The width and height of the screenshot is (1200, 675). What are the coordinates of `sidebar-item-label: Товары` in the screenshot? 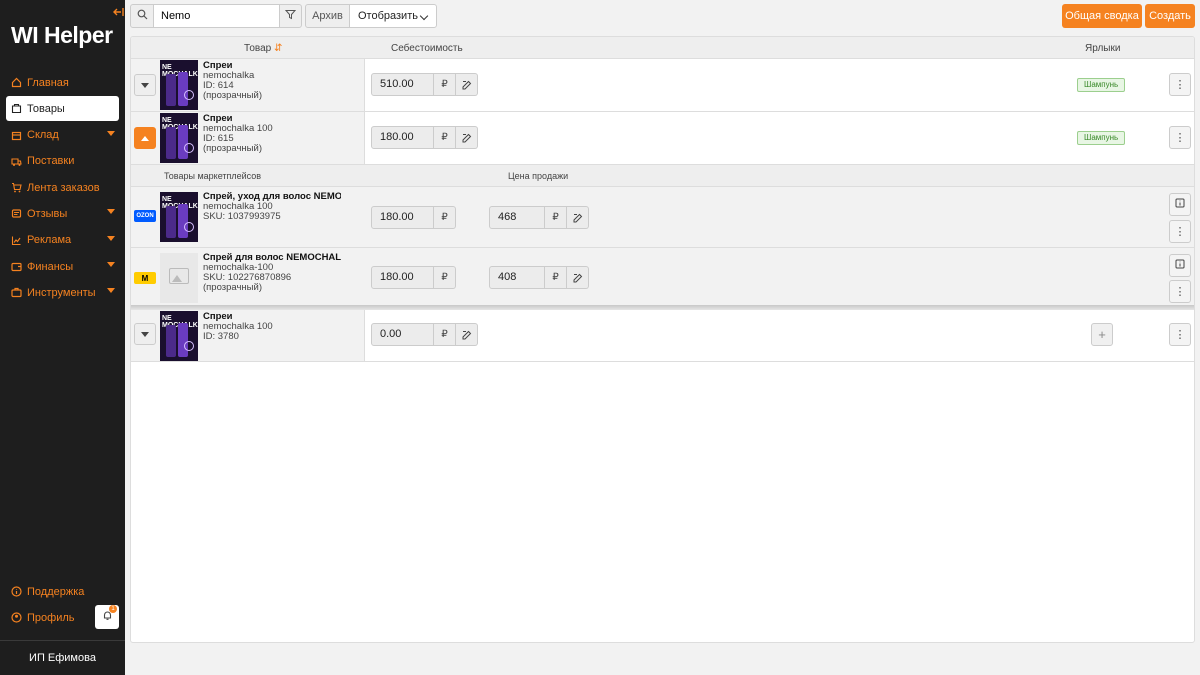 It's located at (46, 108).